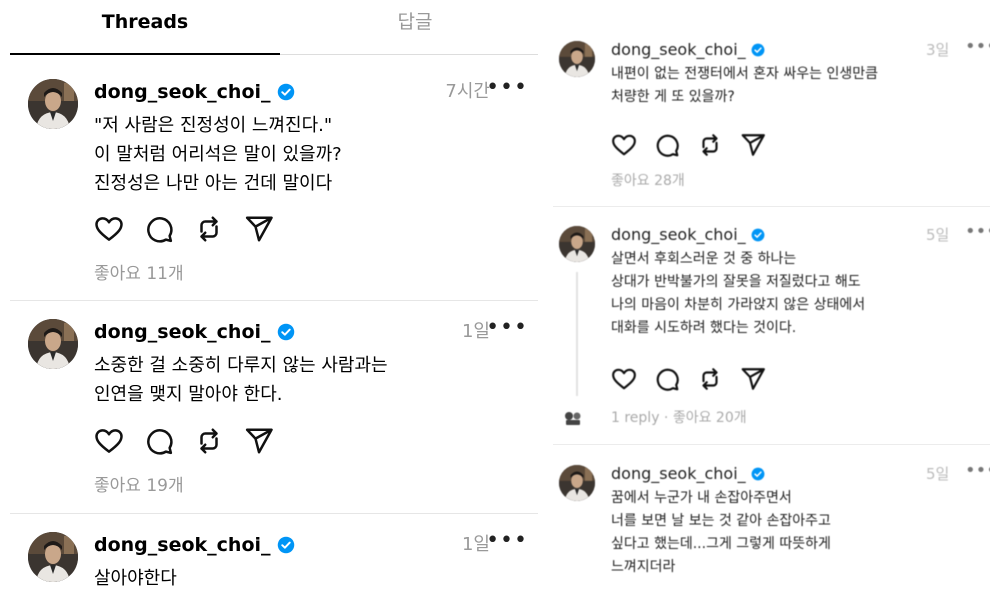  What do you see at coordinates (938, 50) in the screenshot?
I see `post-time: 3일` at bounding box center [938, 50].